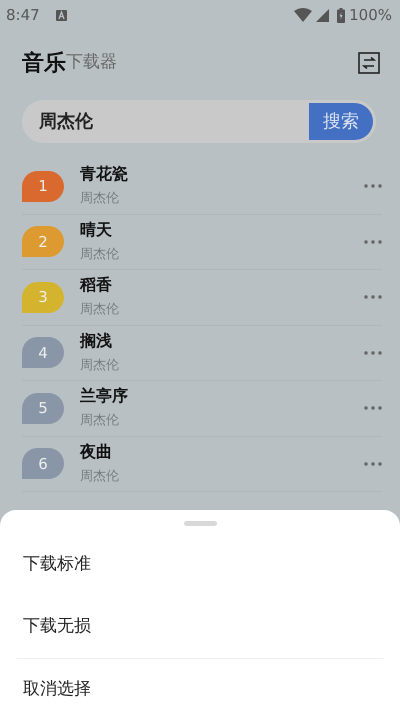 Image resolution: width=400 pixels, height=711 pixels. Describe the element at coordinates (200, 523) in the screenshot. I see `drag-handle` at that location.